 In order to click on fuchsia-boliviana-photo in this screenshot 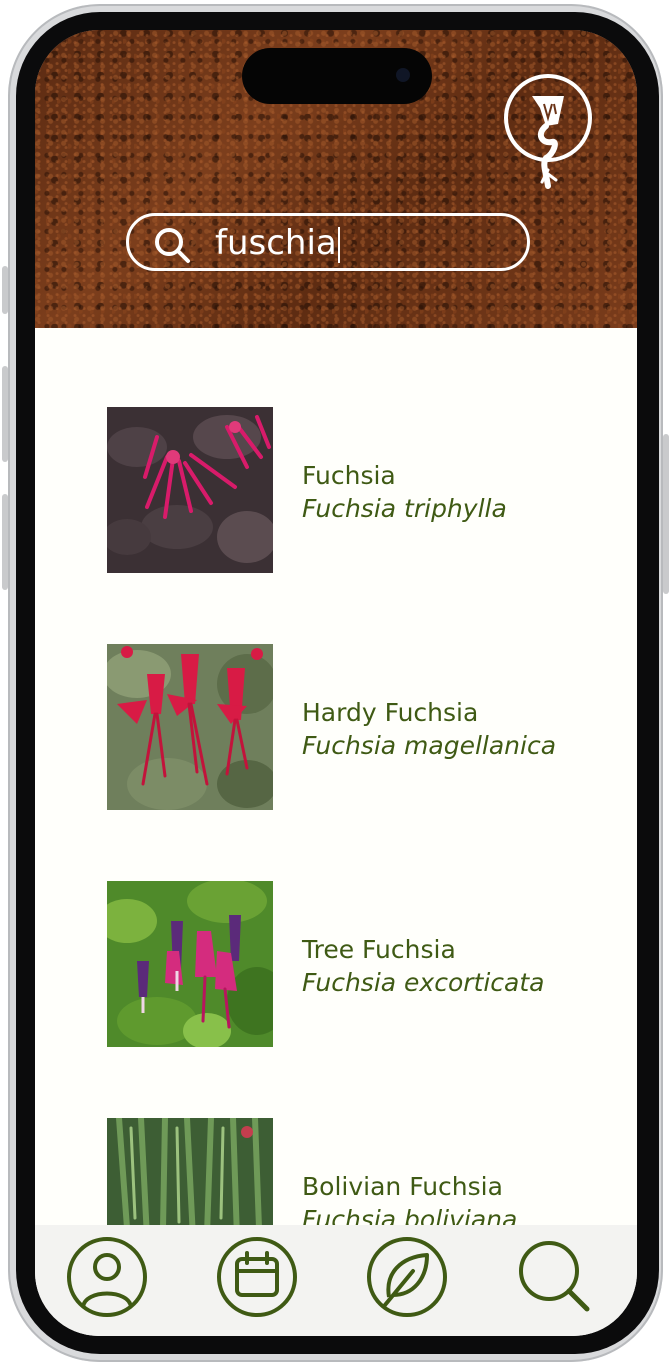, I will do `click(190, 1171)`.